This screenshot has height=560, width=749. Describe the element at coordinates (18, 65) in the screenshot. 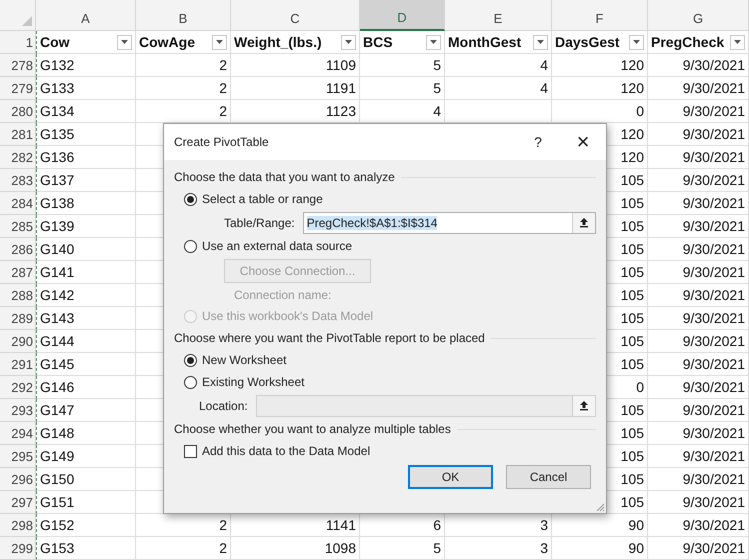

I see `row-header: 278` at that location.